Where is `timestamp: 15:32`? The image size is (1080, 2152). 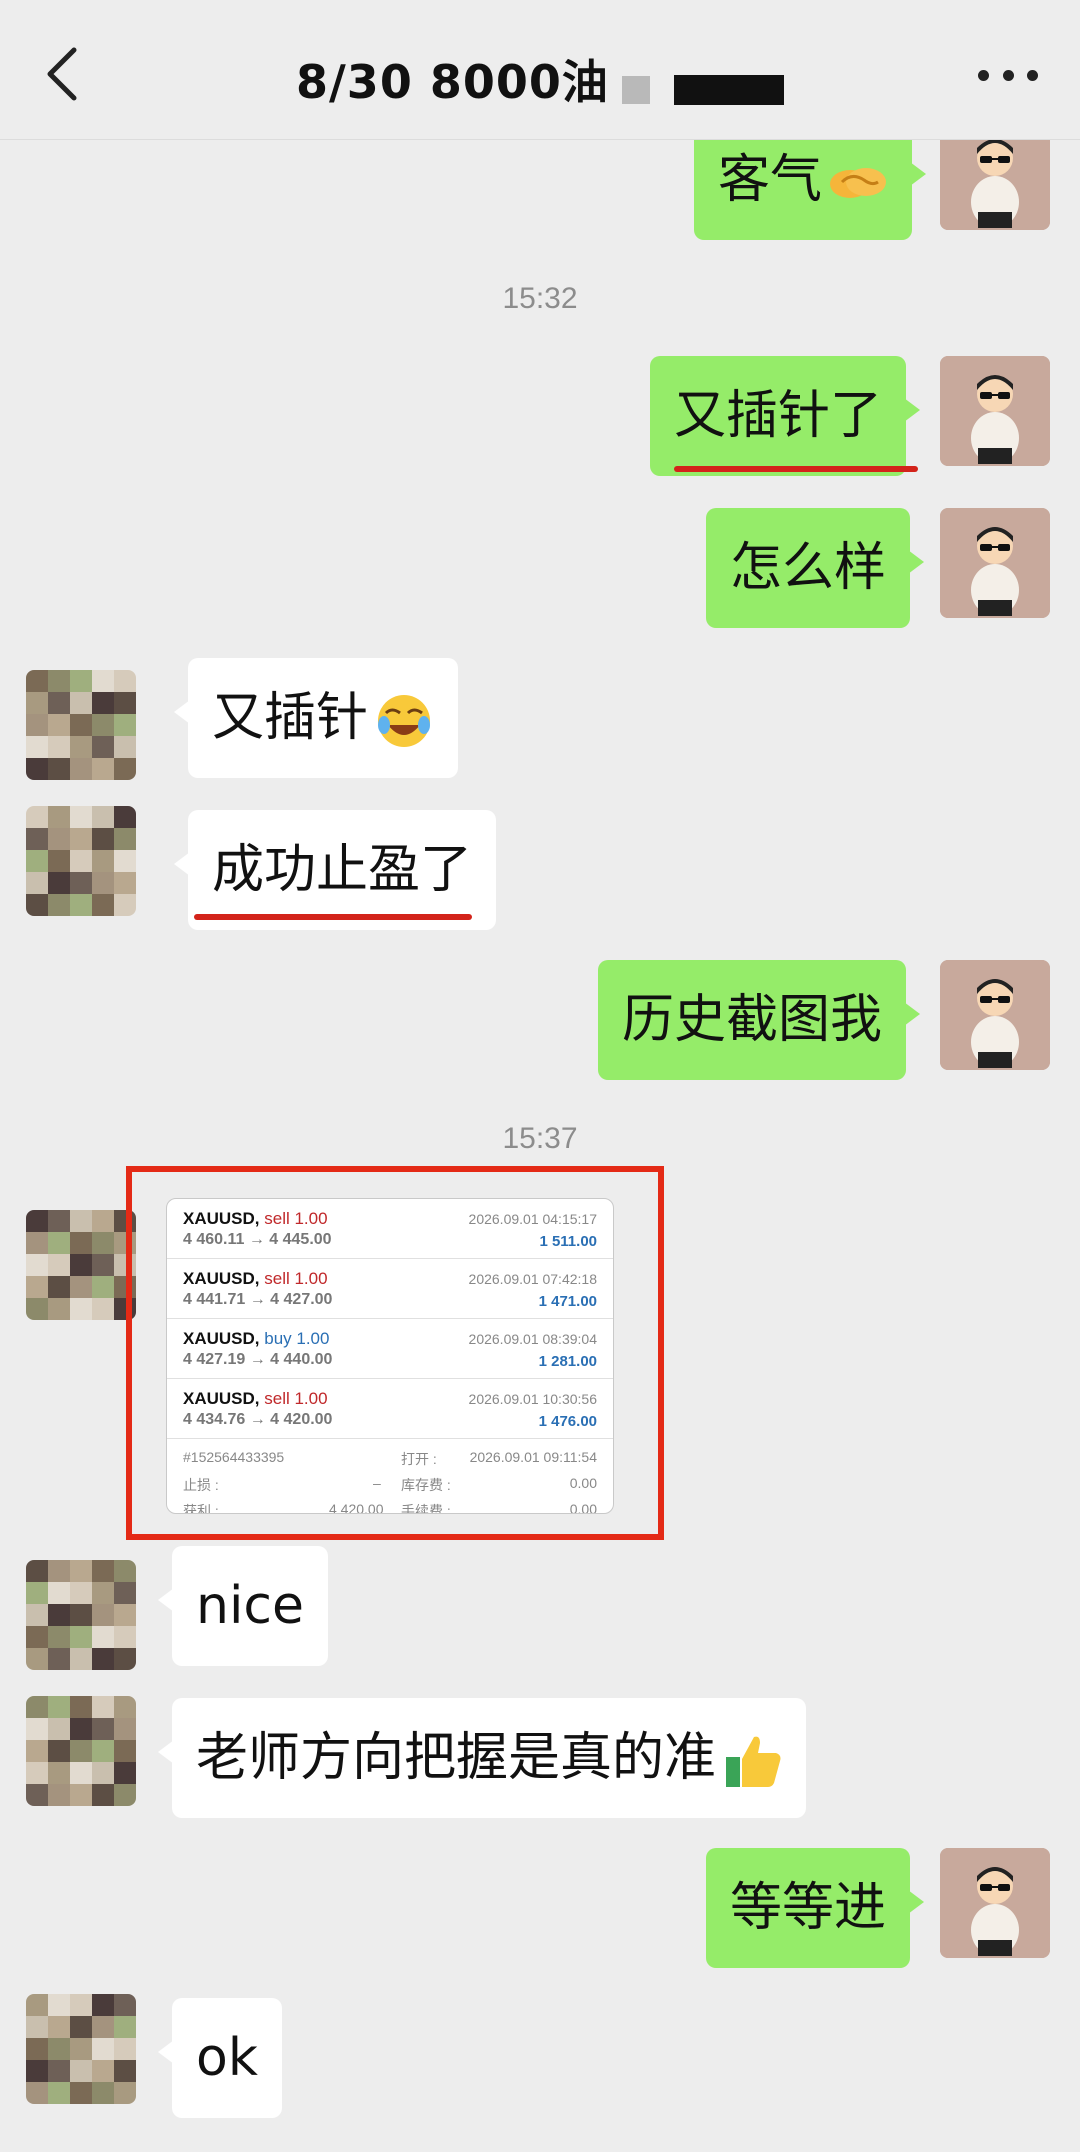 timestamp: 15:32 is located at coordinates (540, 298).